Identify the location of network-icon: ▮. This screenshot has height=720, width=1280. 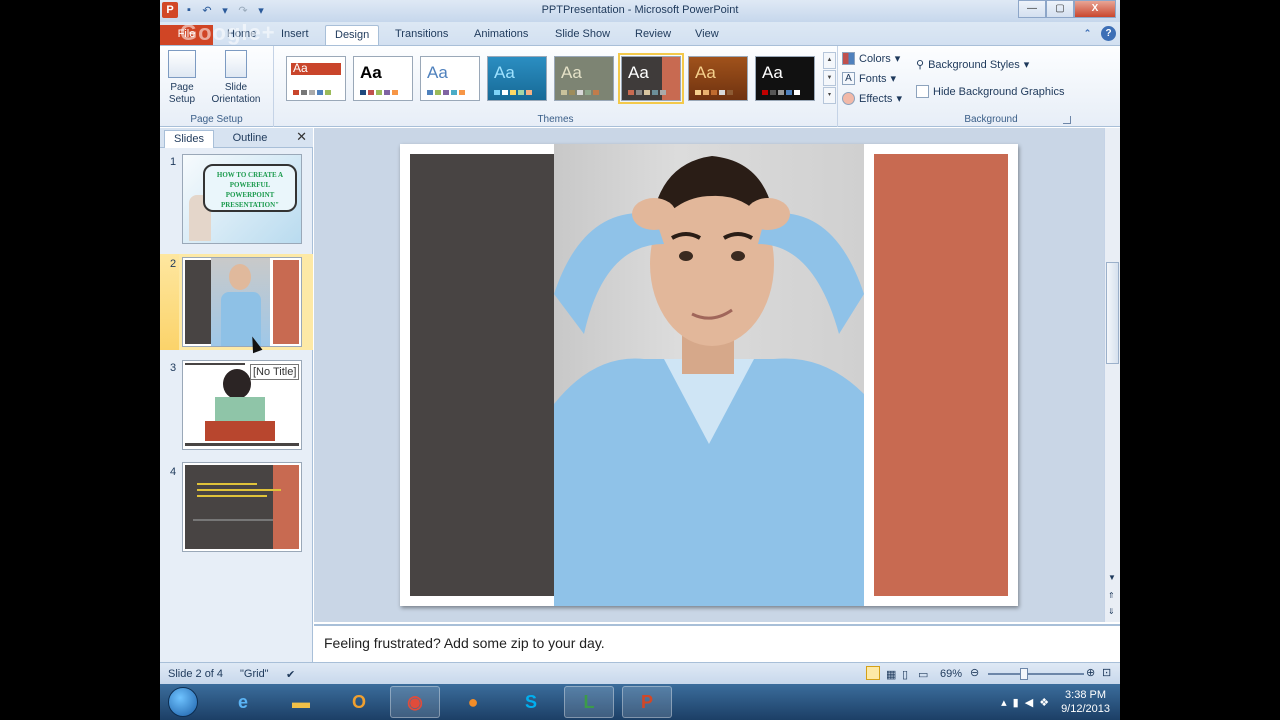
(1016, 702).